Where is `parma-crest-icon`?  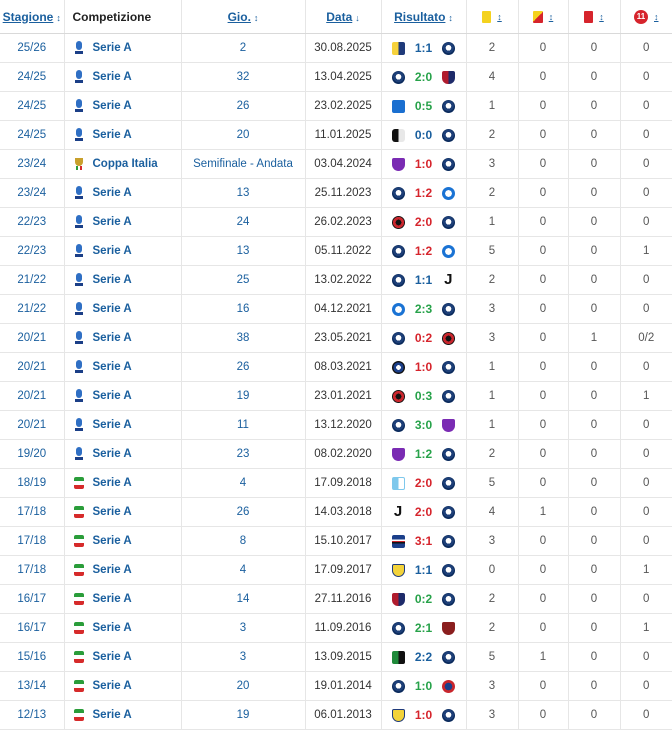
parma-crest-icon is located at coordinates (398, 48).